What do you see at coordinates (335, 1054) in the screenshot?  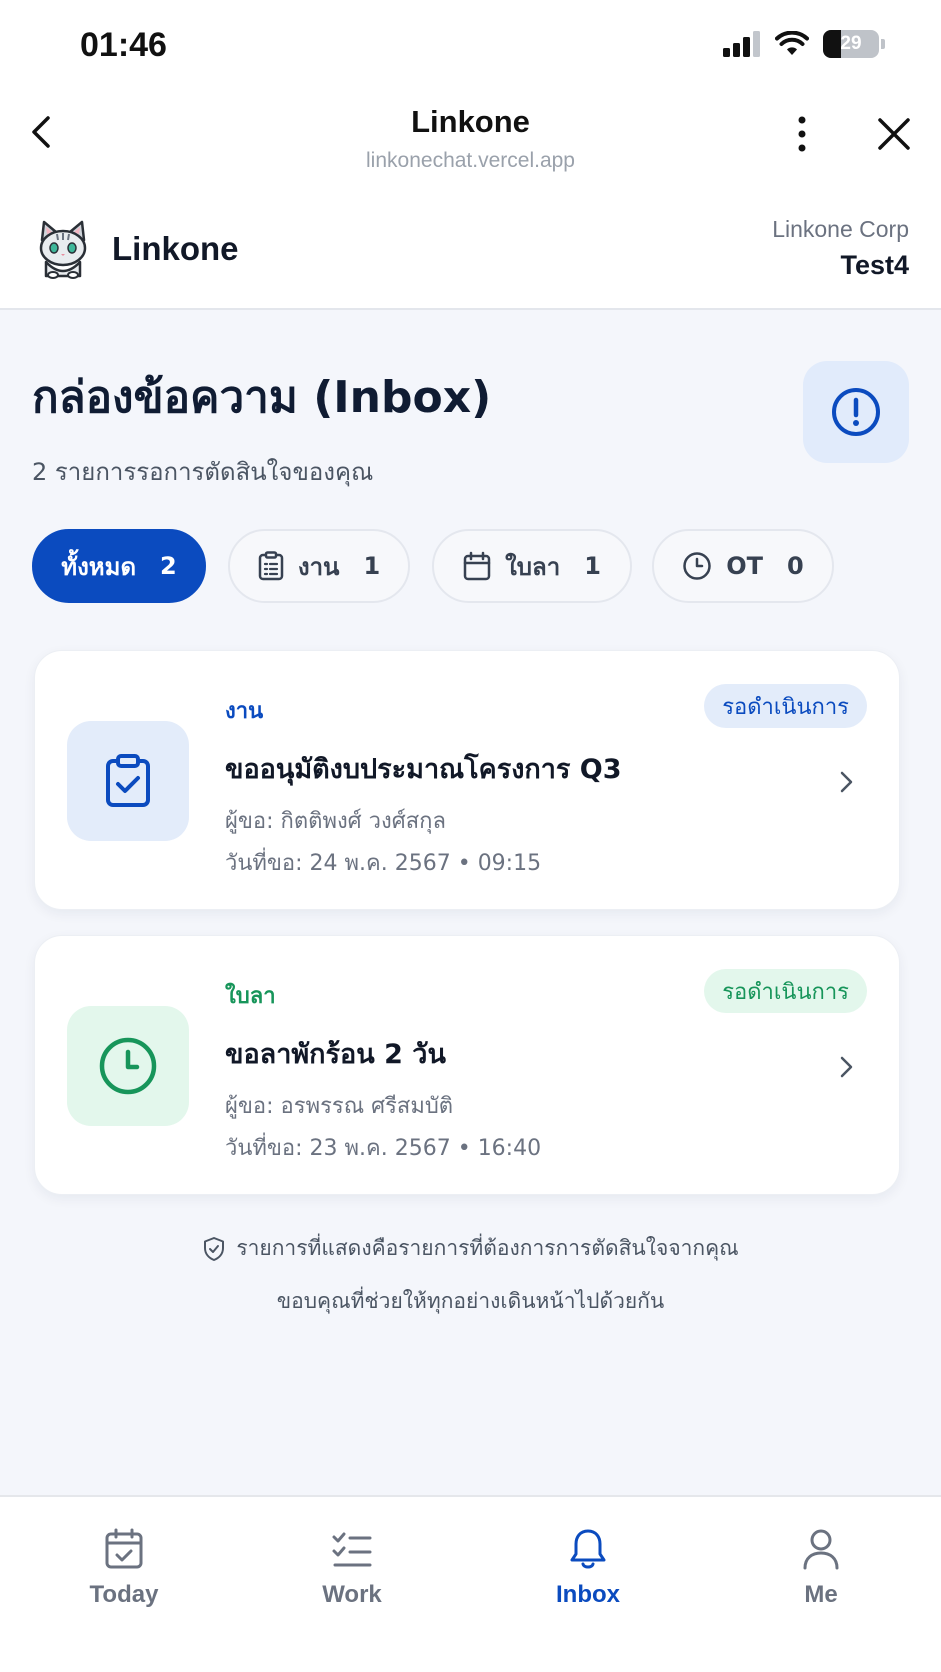 I see `item-title: ขอลาพักร้อน 2 วัน` at bounding box center [335, 1054].